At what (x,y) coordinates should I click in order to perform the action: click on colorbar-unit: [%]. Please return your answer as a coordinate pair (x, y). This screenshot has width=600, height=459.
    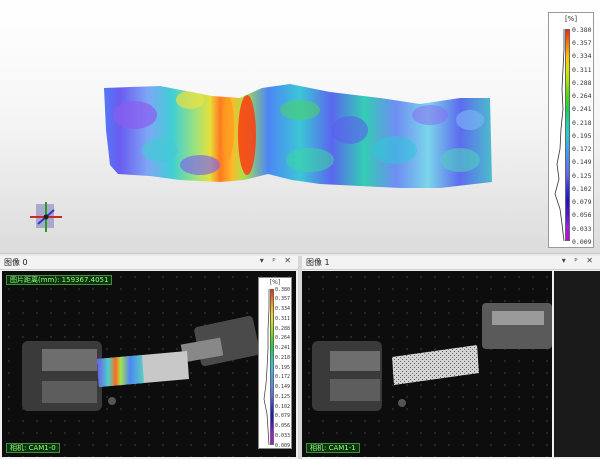
    Looking at the image, I should click on (571, 19).